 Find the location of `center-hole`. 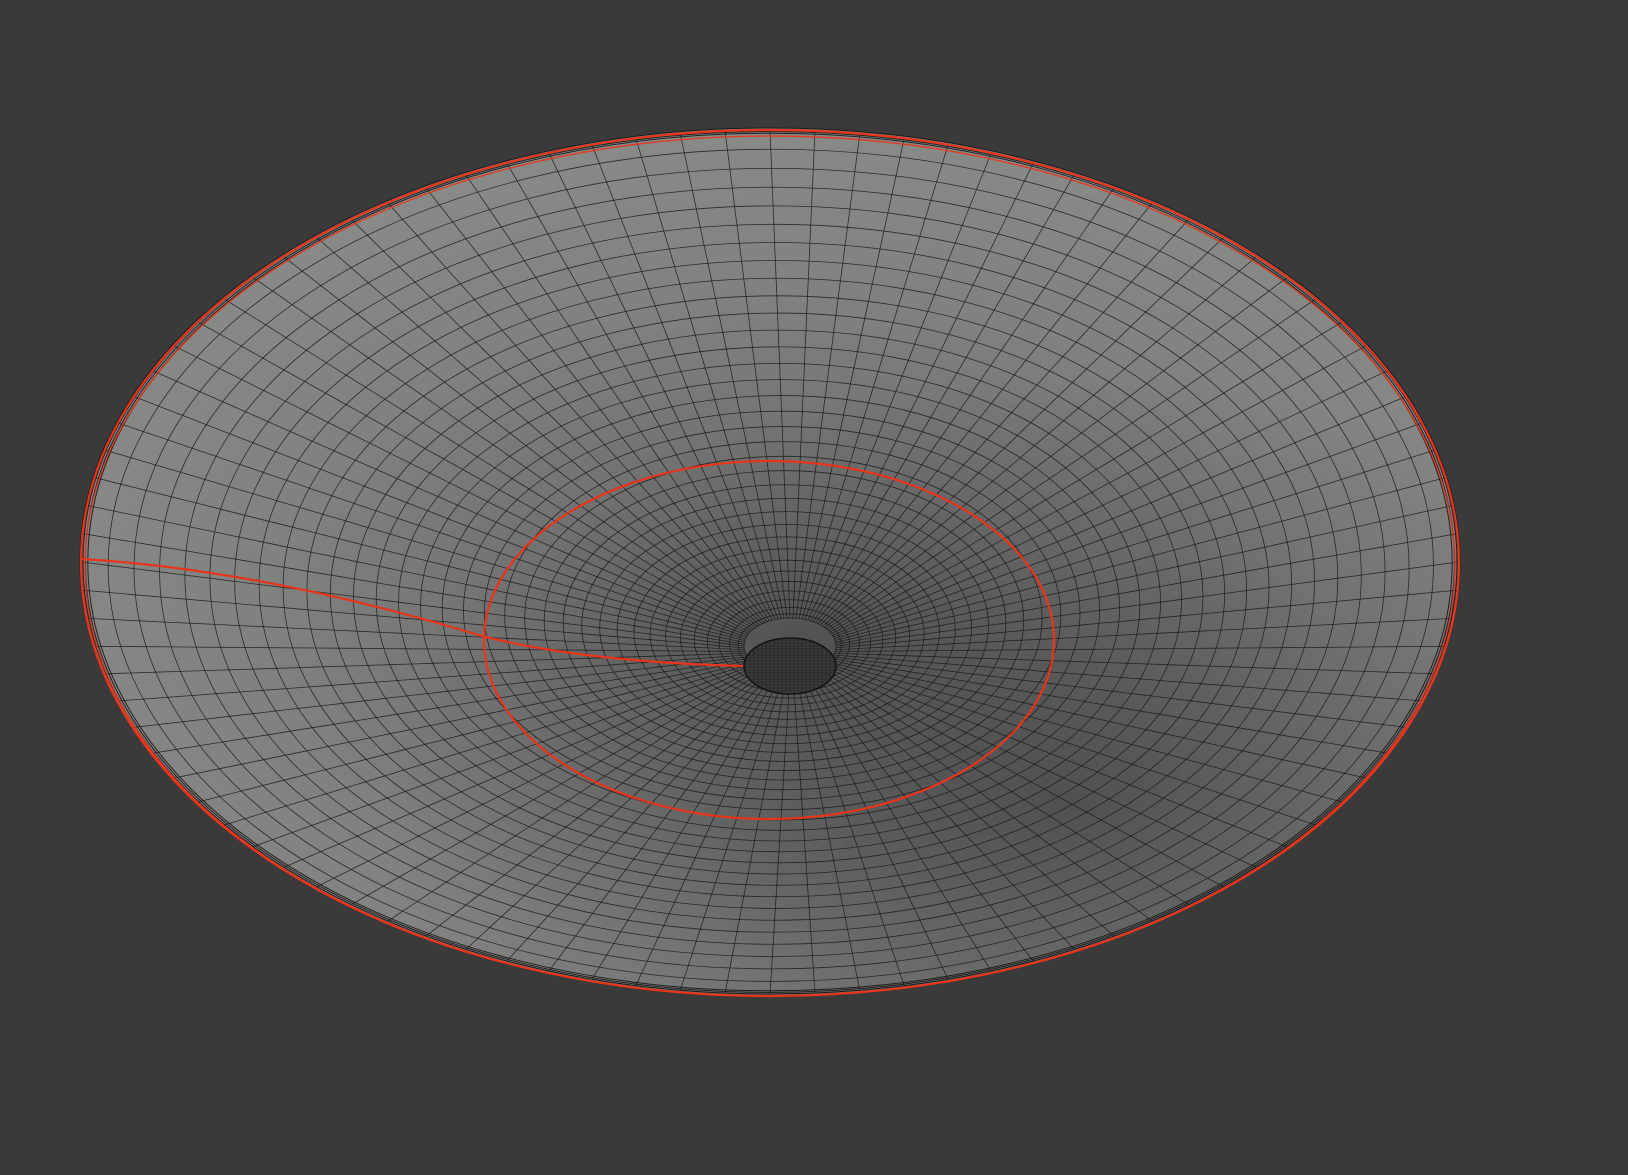

center-hole is located at coordinates (790, 666).